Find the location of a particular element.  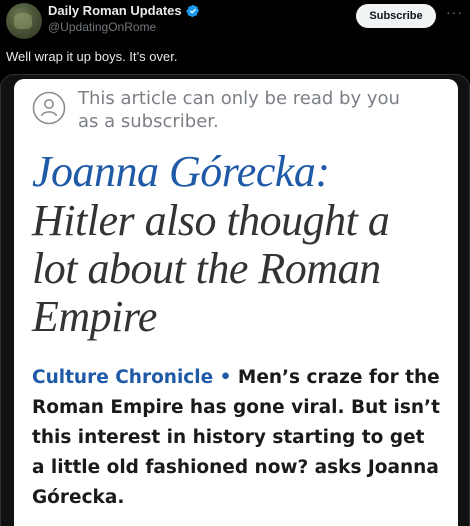

tweet-text: Well wrap it up boys. It’s over. is located at coordinates (92, 56).